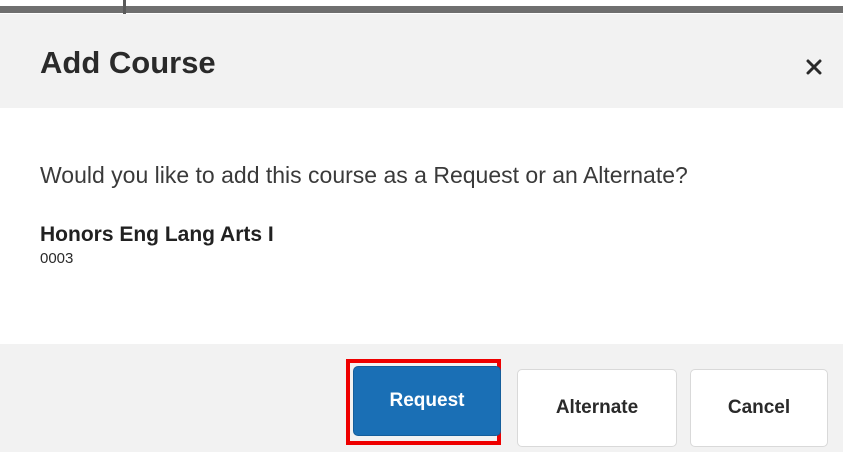 This screenshot has width=843, height=452. What do you see at coordinates (421, 9) in the screenshot?
I see `background-toolbar-edge` at bounding box center [421, 9].